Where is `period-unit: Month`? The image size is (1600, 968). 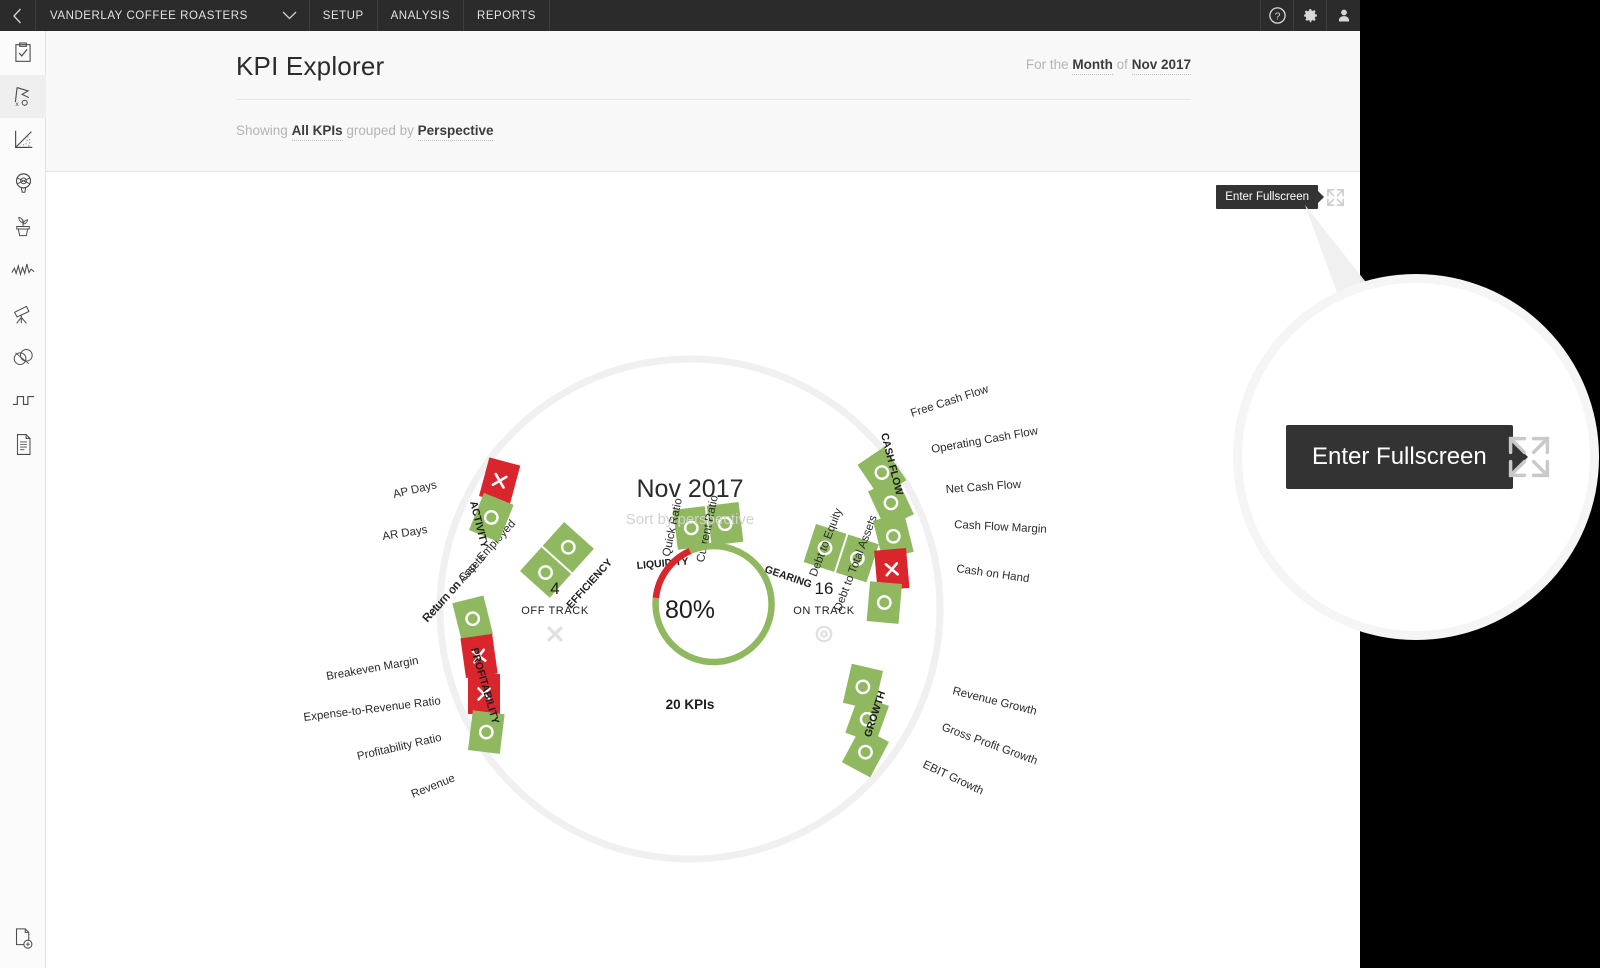 period-unit: Month is located at coordinates (1092, 66).